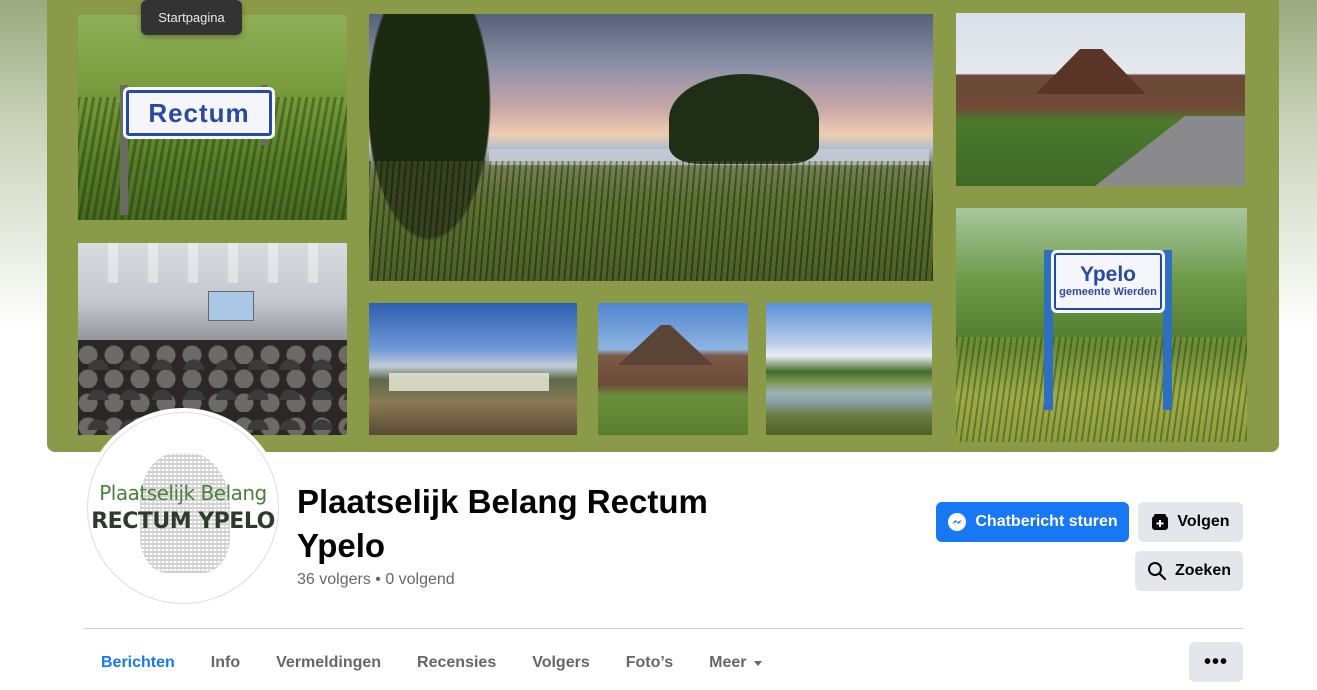 Image resolution: width=1317 pixels, height=690 pixels. I want to click on send-message-button: Chatbericht sturen, so click(1032, 522).